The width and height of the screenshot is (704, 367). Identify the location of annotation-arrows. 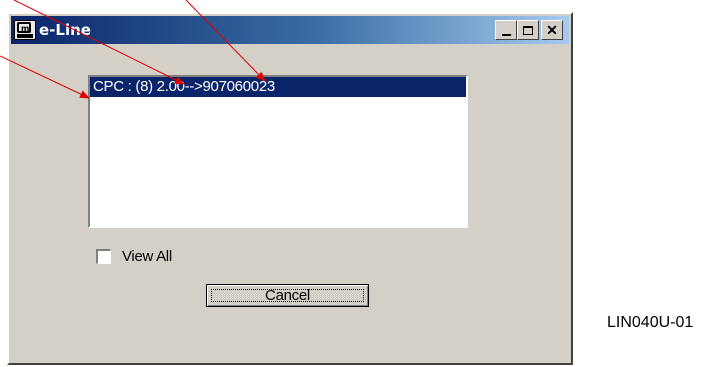
(133, 49).